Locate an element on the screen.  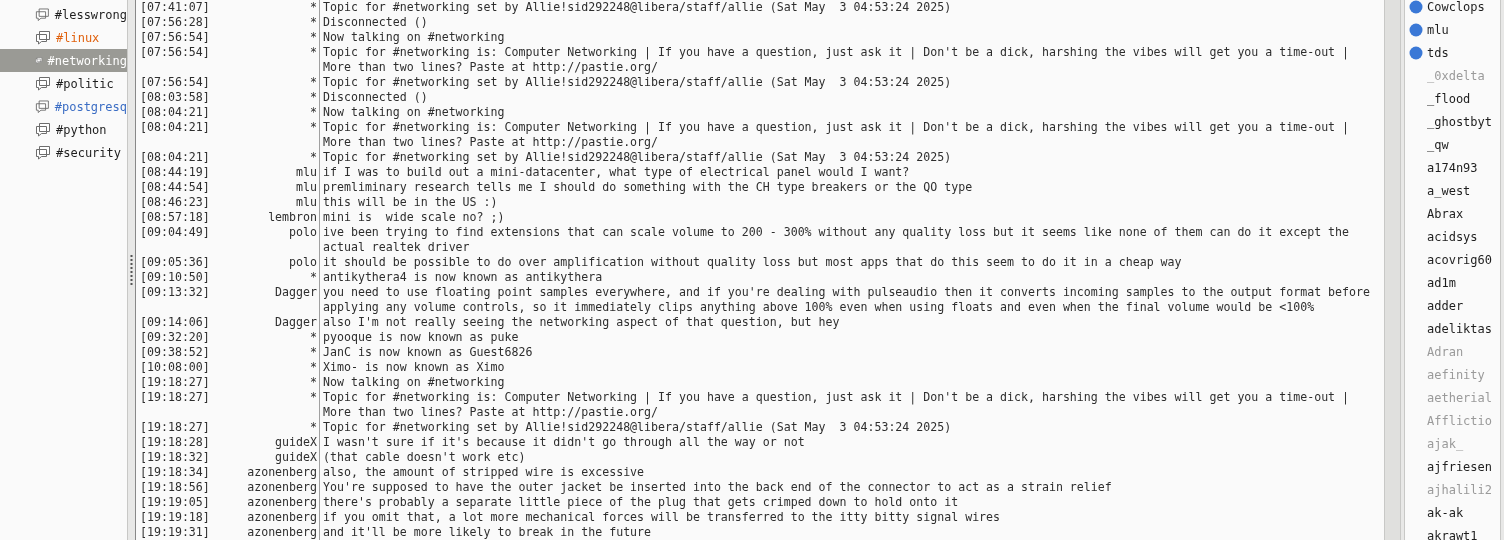
user-name: _flood is located at coordinates (1449, 98).